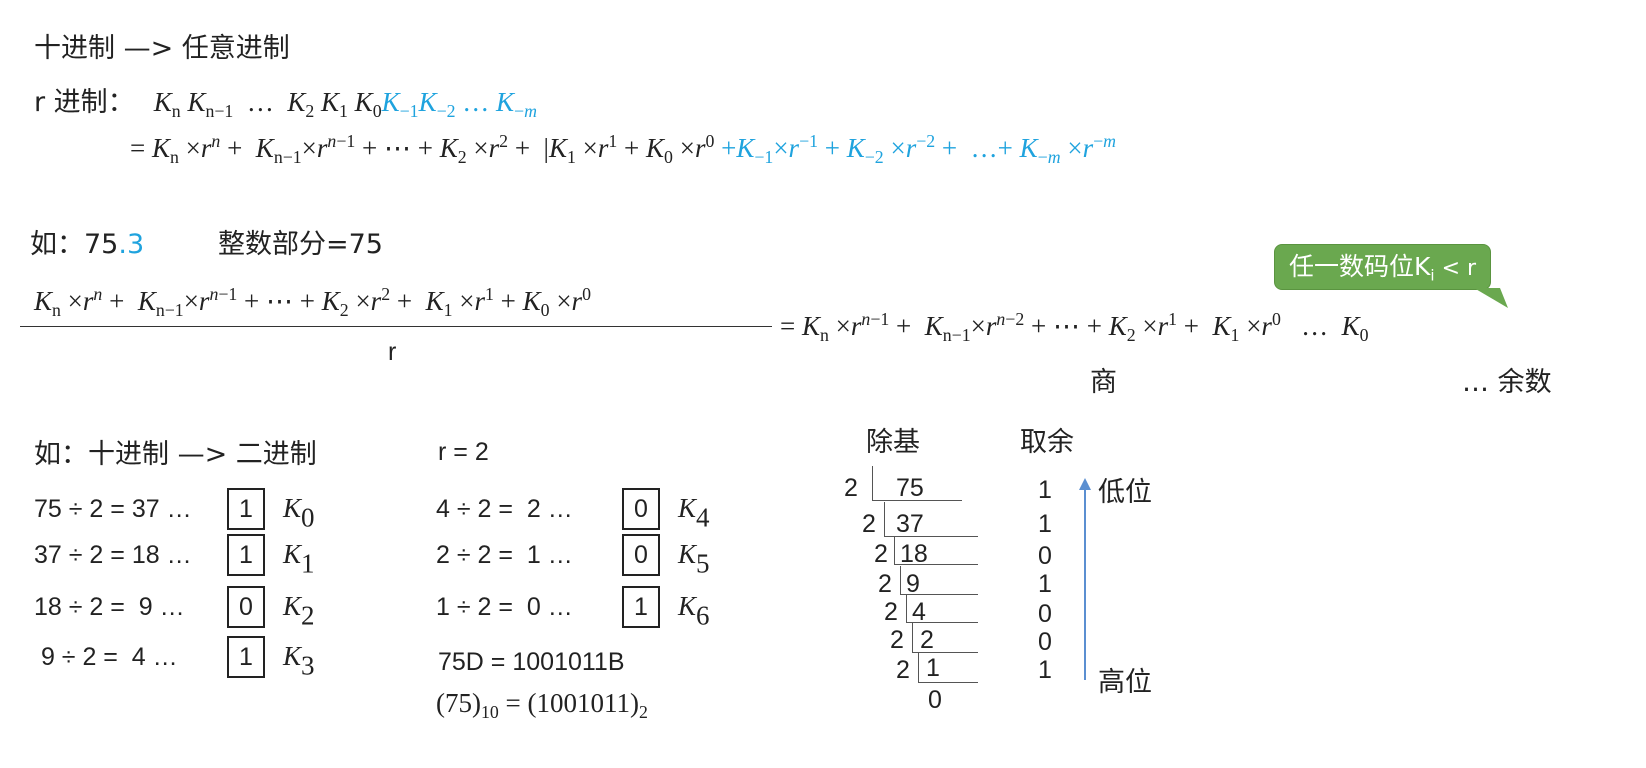 The image size is (1646, 768). I want to click on radix-label: r 进制：, so click(84, 102).